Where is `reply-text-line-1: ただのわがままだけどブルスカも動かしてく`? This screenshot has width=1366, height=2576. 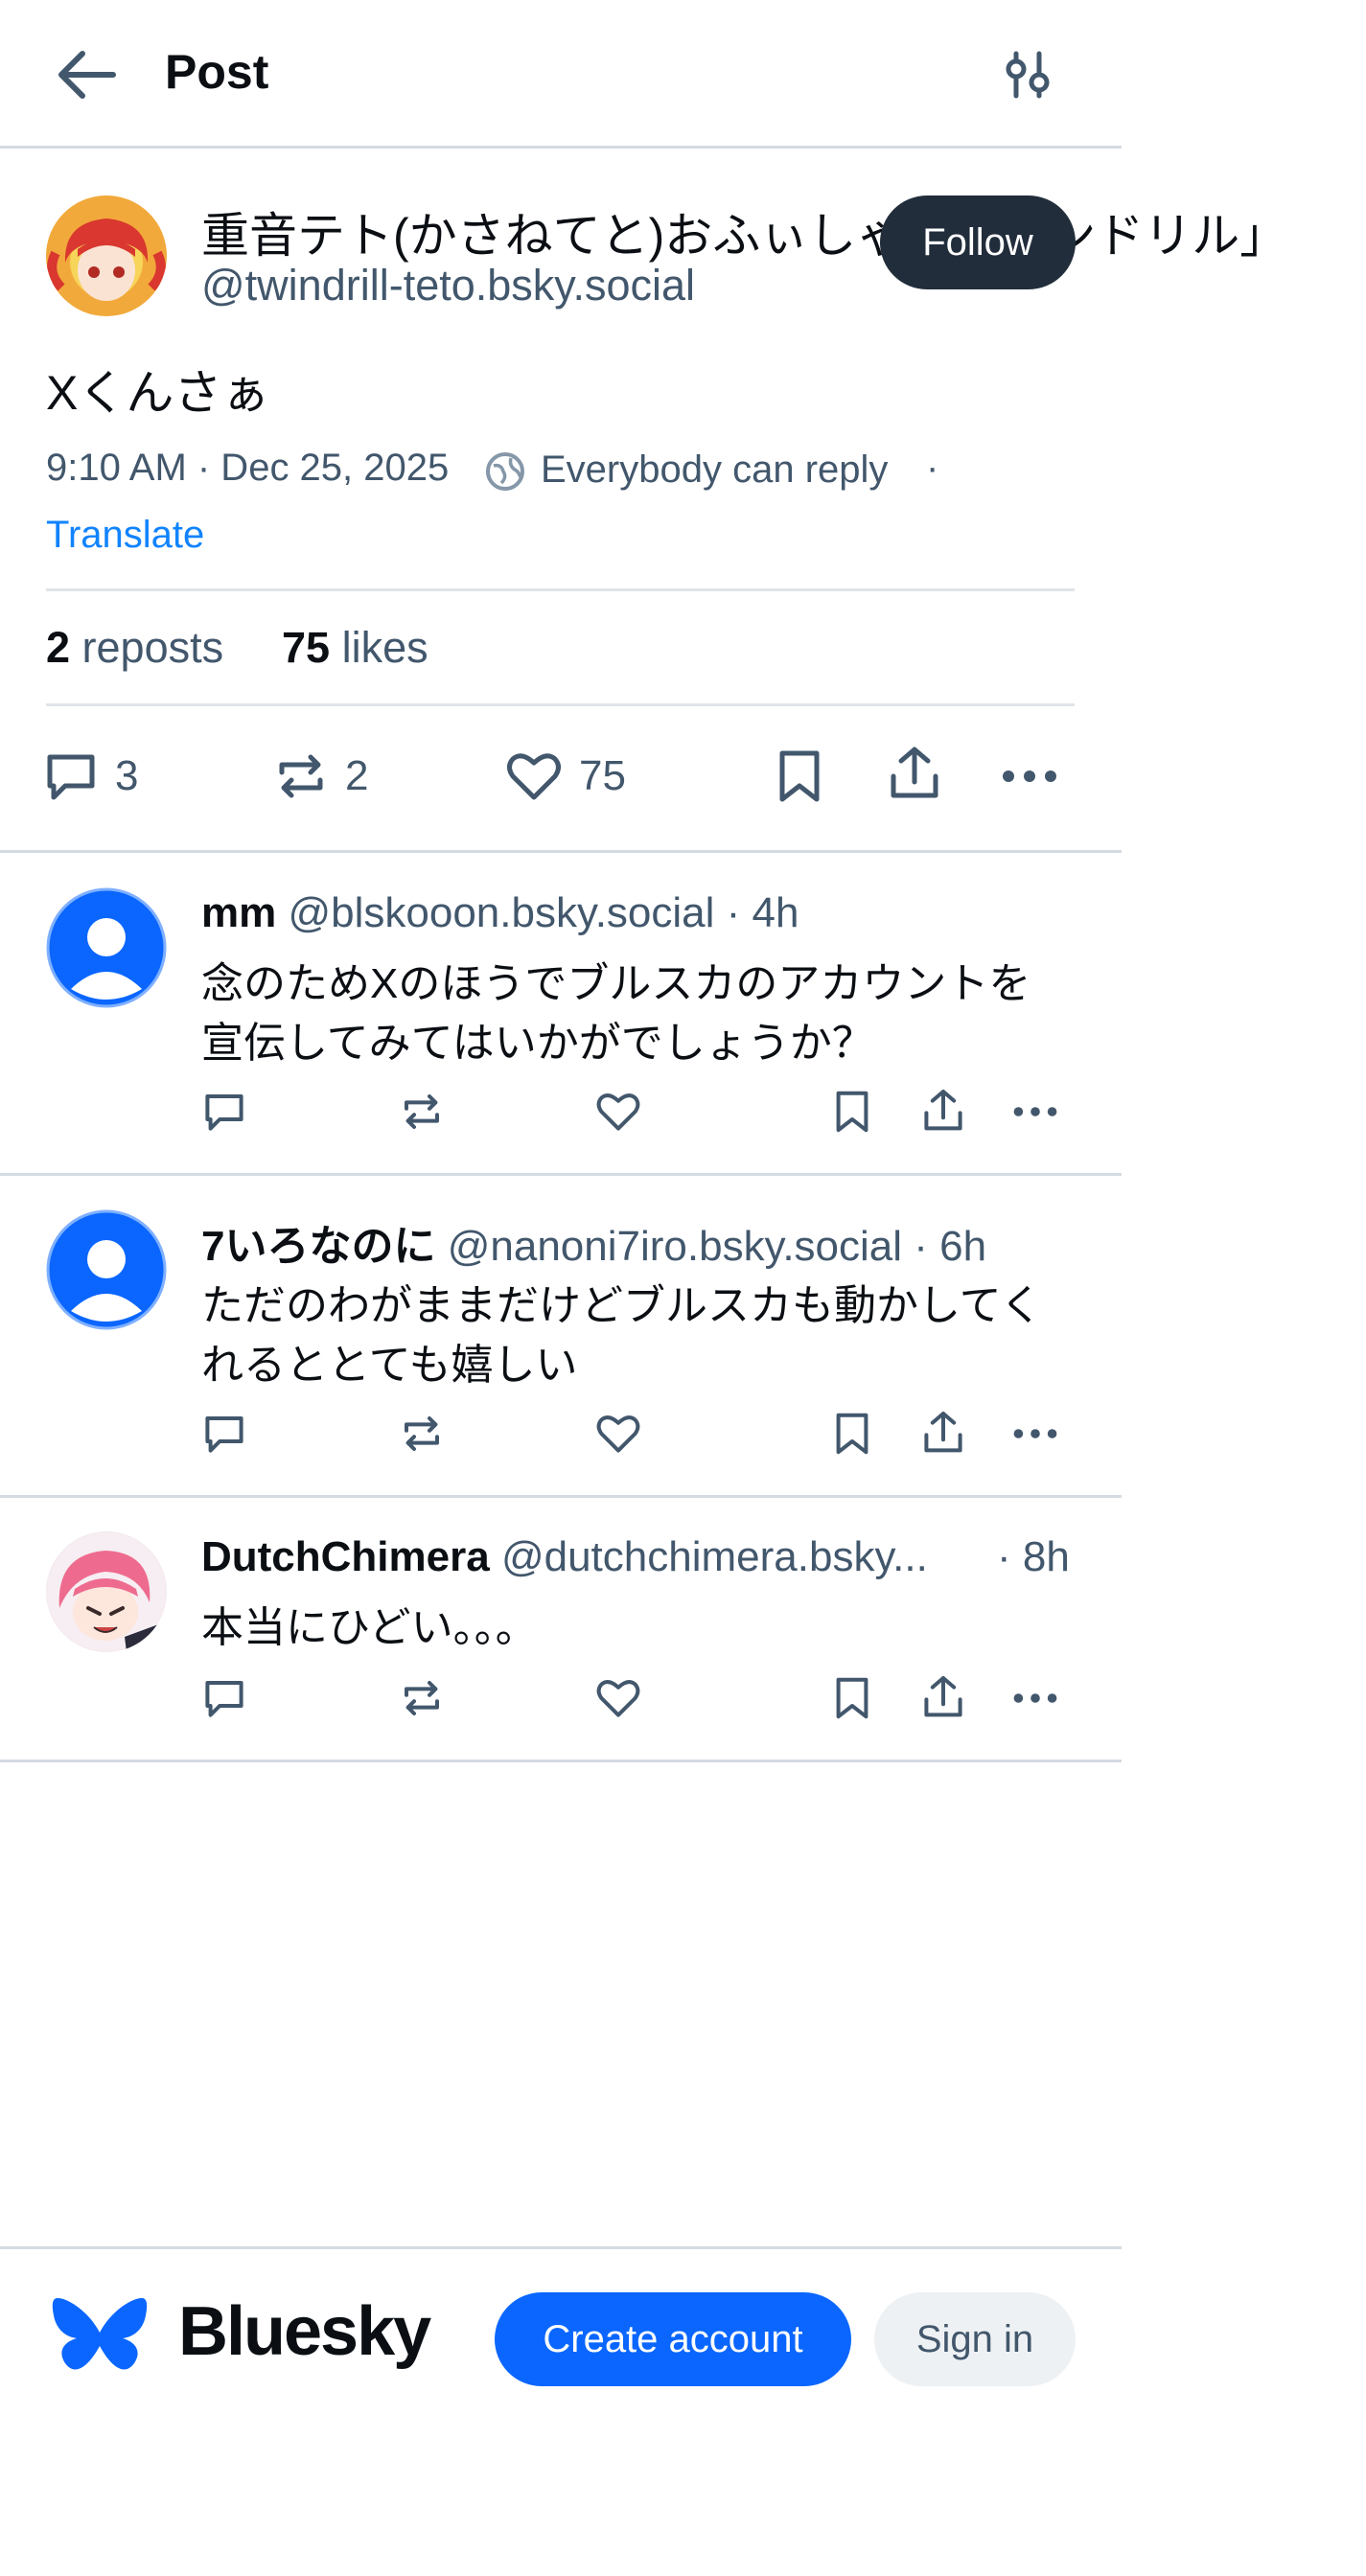 reply-text-line-1: ただのわがままだけどブルスカも動かしてく is located at coordinates (622, 1305).